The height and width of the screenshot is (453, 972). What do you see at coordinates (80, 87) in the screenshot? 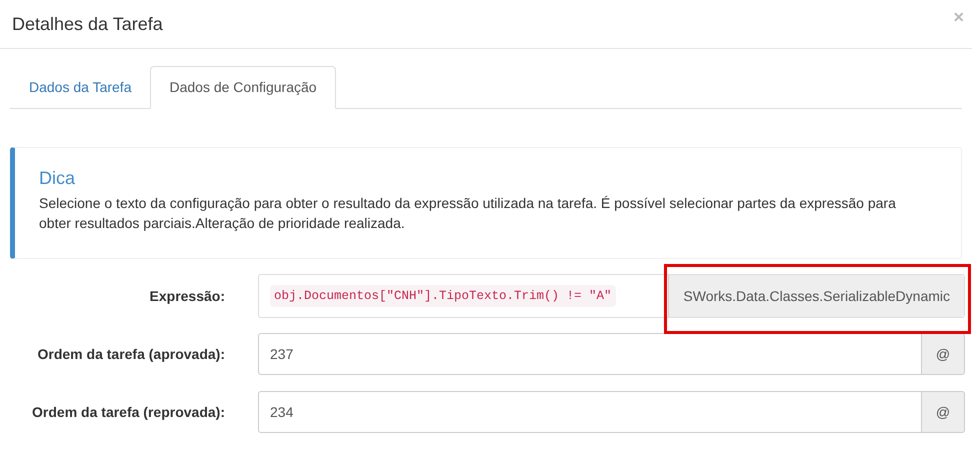
I see `tab: Dados da Tarefa` at bounding box center [80, 87].